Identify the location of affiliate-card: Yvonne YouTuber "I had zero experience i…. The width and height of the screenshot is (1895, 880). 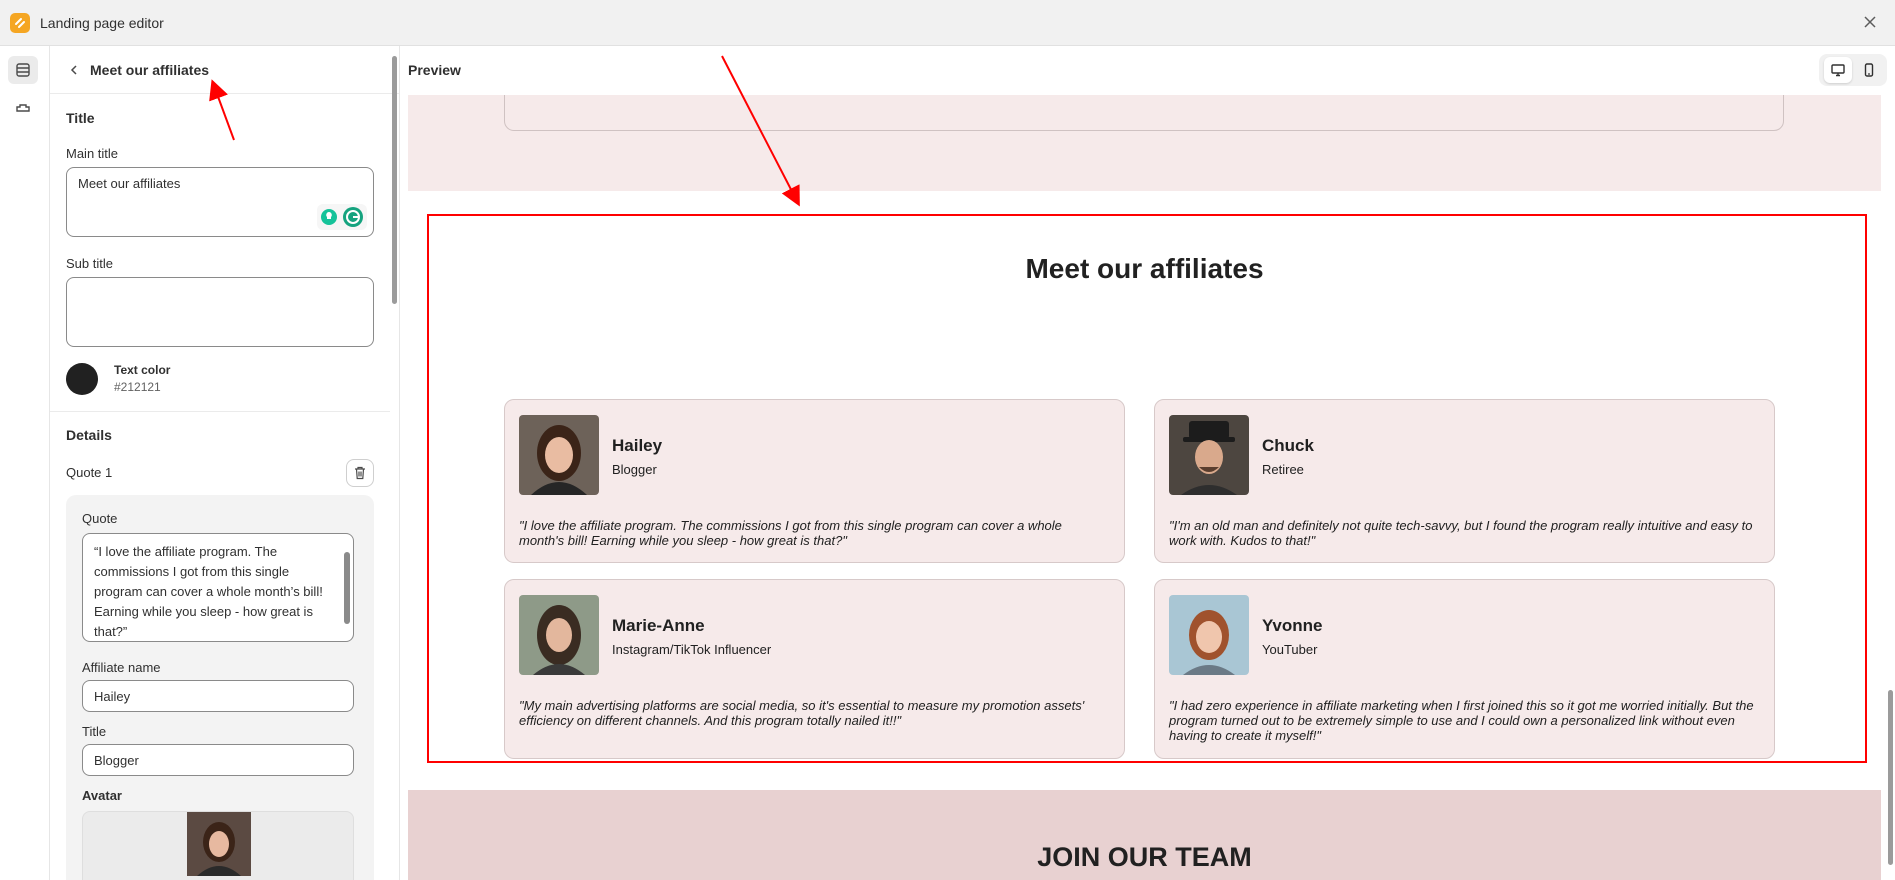
(1464, 669).